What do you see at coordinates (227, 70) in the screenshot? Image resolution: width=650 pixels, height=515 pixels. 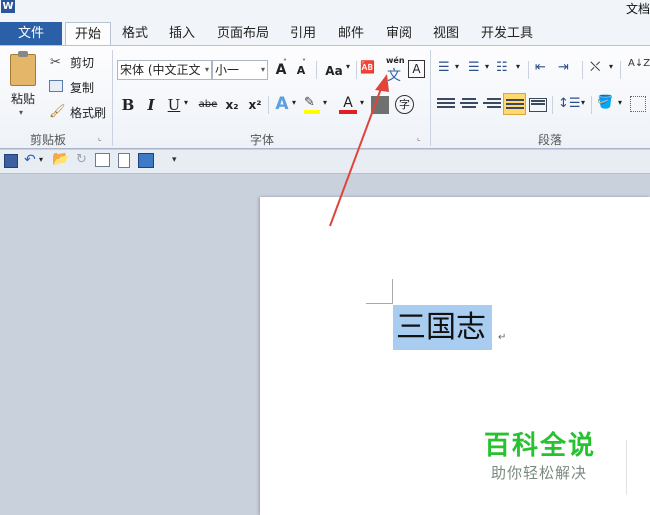 I see `font-size-value: 小一` at bounding box center [227, 70].